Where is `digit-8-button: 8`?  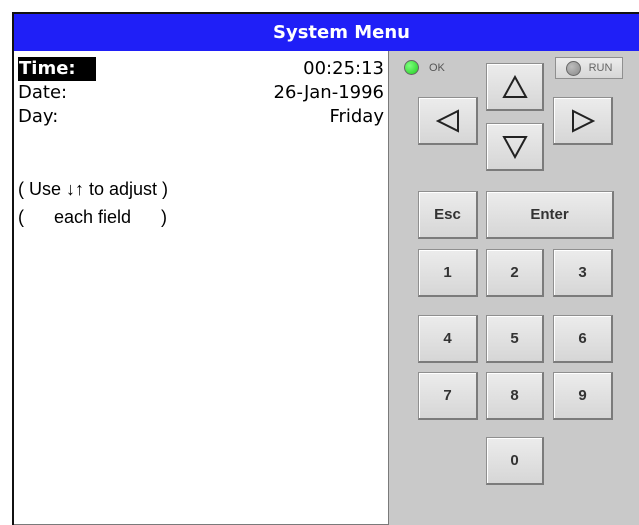
digit-8-button: 8 is located at coordinates (515, 396).